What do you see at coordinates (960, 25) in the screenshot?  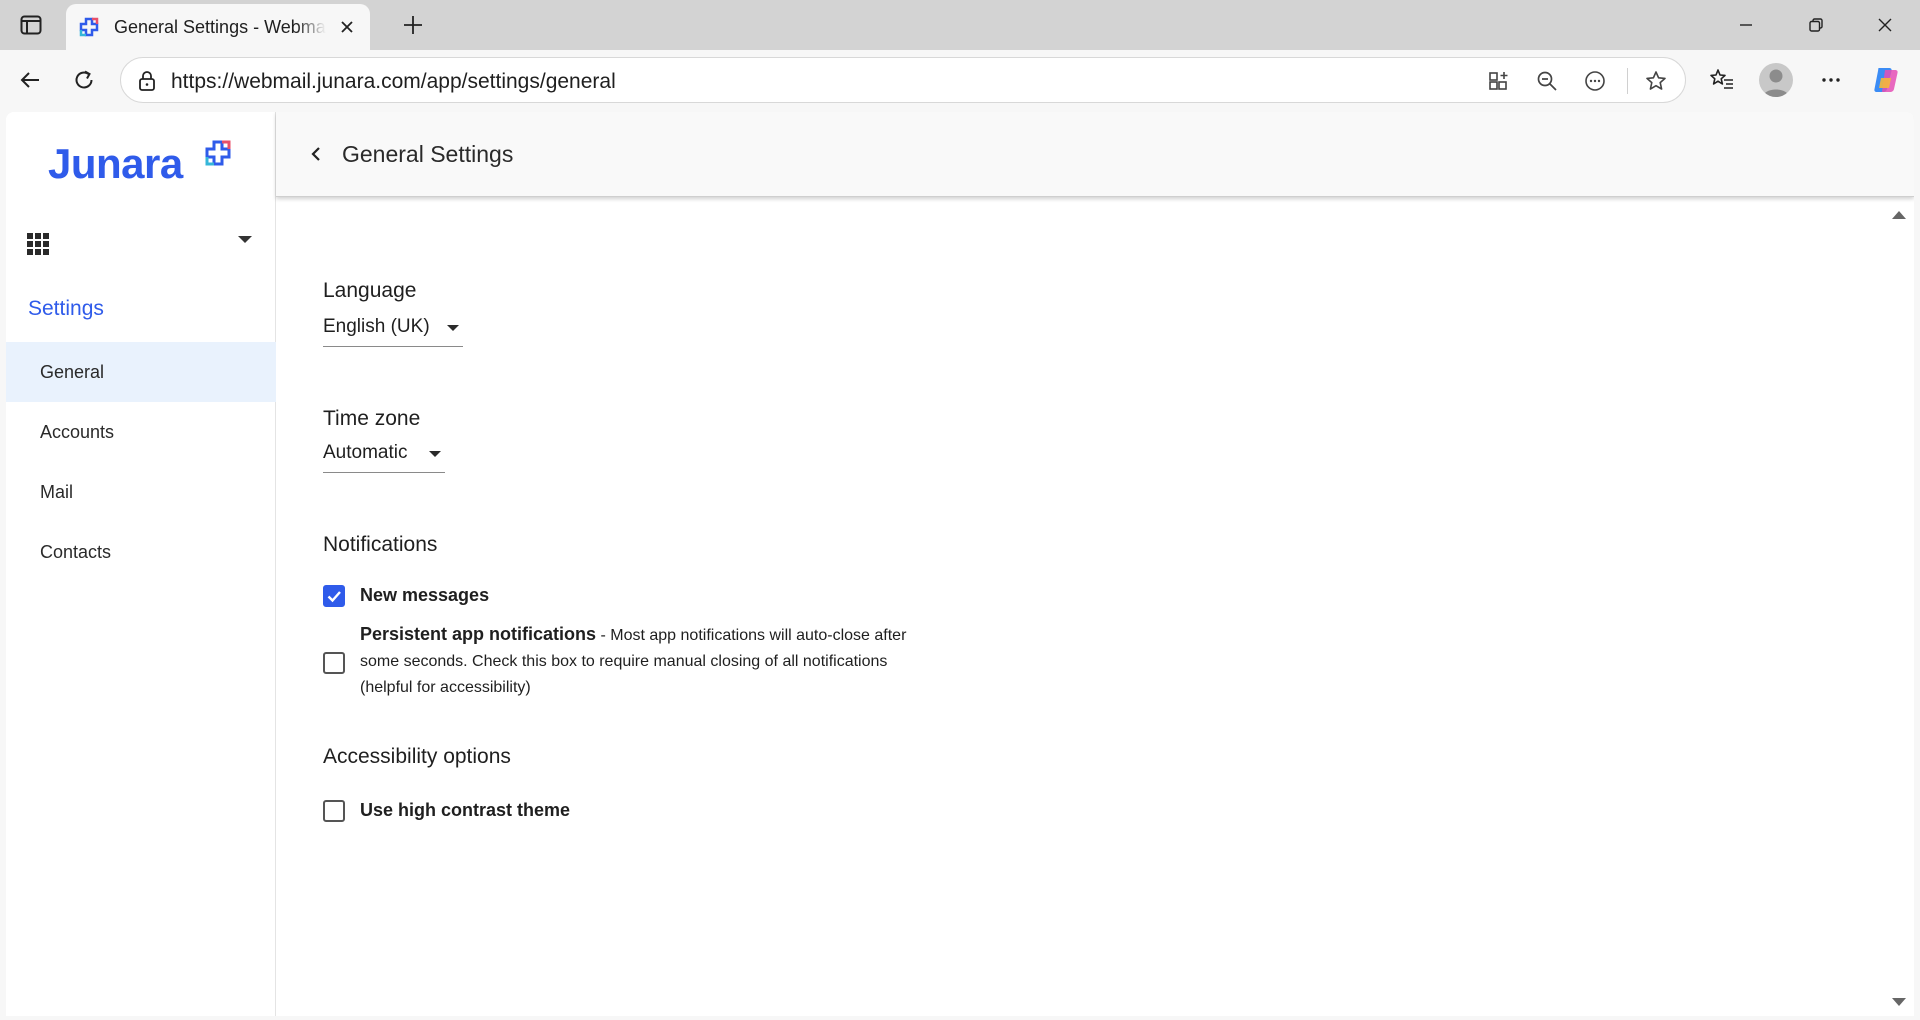 I see `browser-tab-strip: General Settings - Webmail` at bounding box center [960, 25].